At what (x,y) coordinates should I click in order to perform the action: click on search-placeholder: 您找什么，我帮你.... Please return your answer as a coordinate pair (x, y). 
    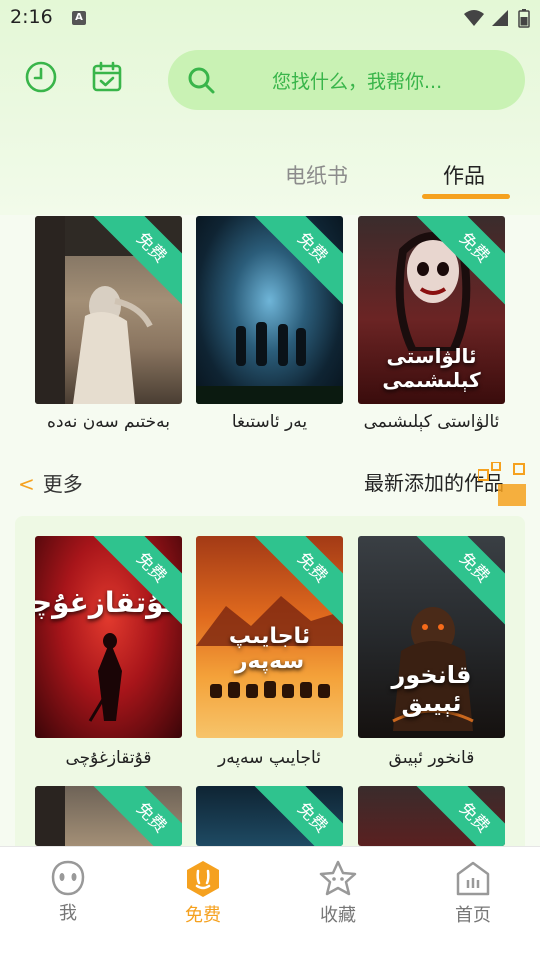
    Looking at the image, I should click on (357, 82).